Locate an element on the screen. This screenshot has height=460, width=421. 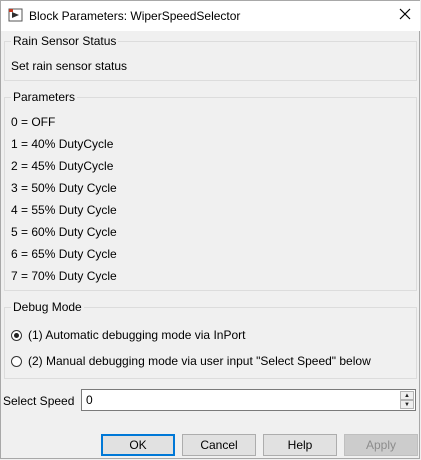
rain-sensor-legend: Rain Sensor Status is located at coordinates (65, 41).